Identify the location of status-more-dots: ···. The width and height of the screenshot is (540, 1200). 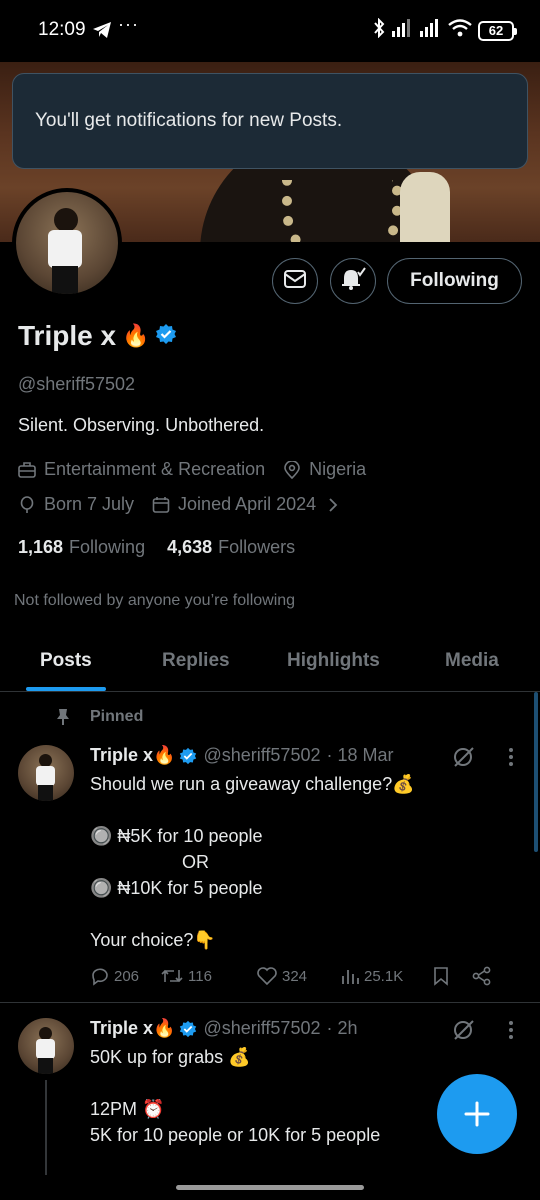
(128, 24).